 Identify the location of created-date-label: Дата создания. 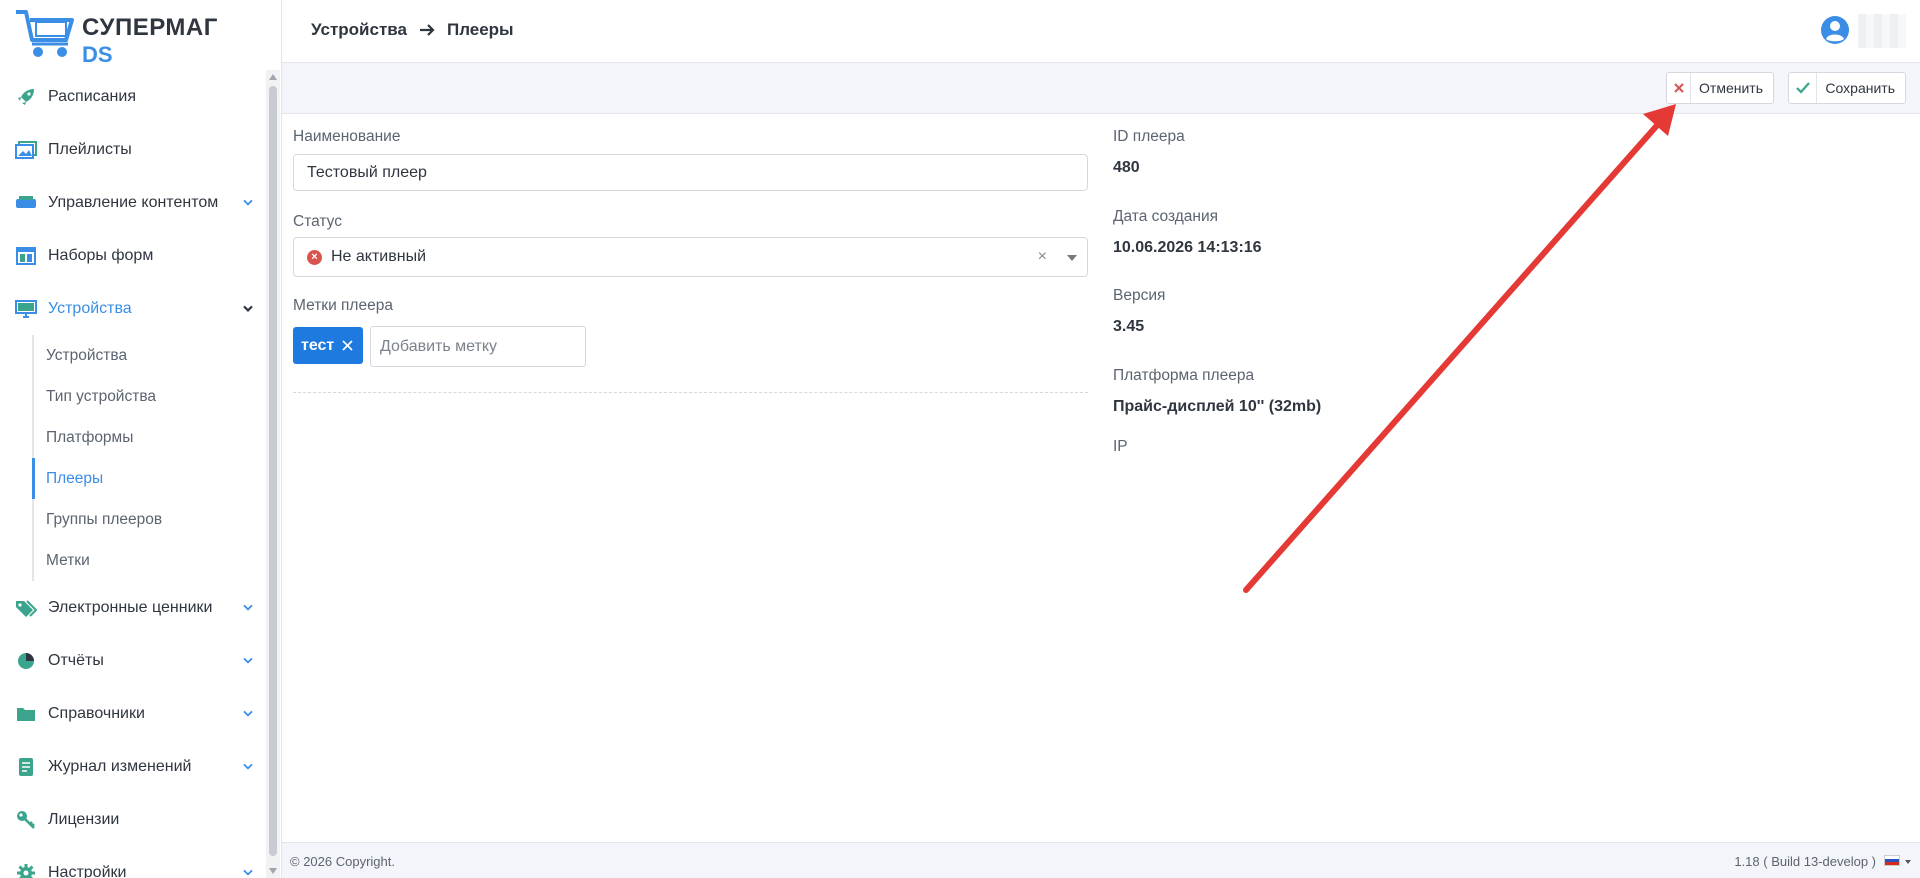
(1166, 216).